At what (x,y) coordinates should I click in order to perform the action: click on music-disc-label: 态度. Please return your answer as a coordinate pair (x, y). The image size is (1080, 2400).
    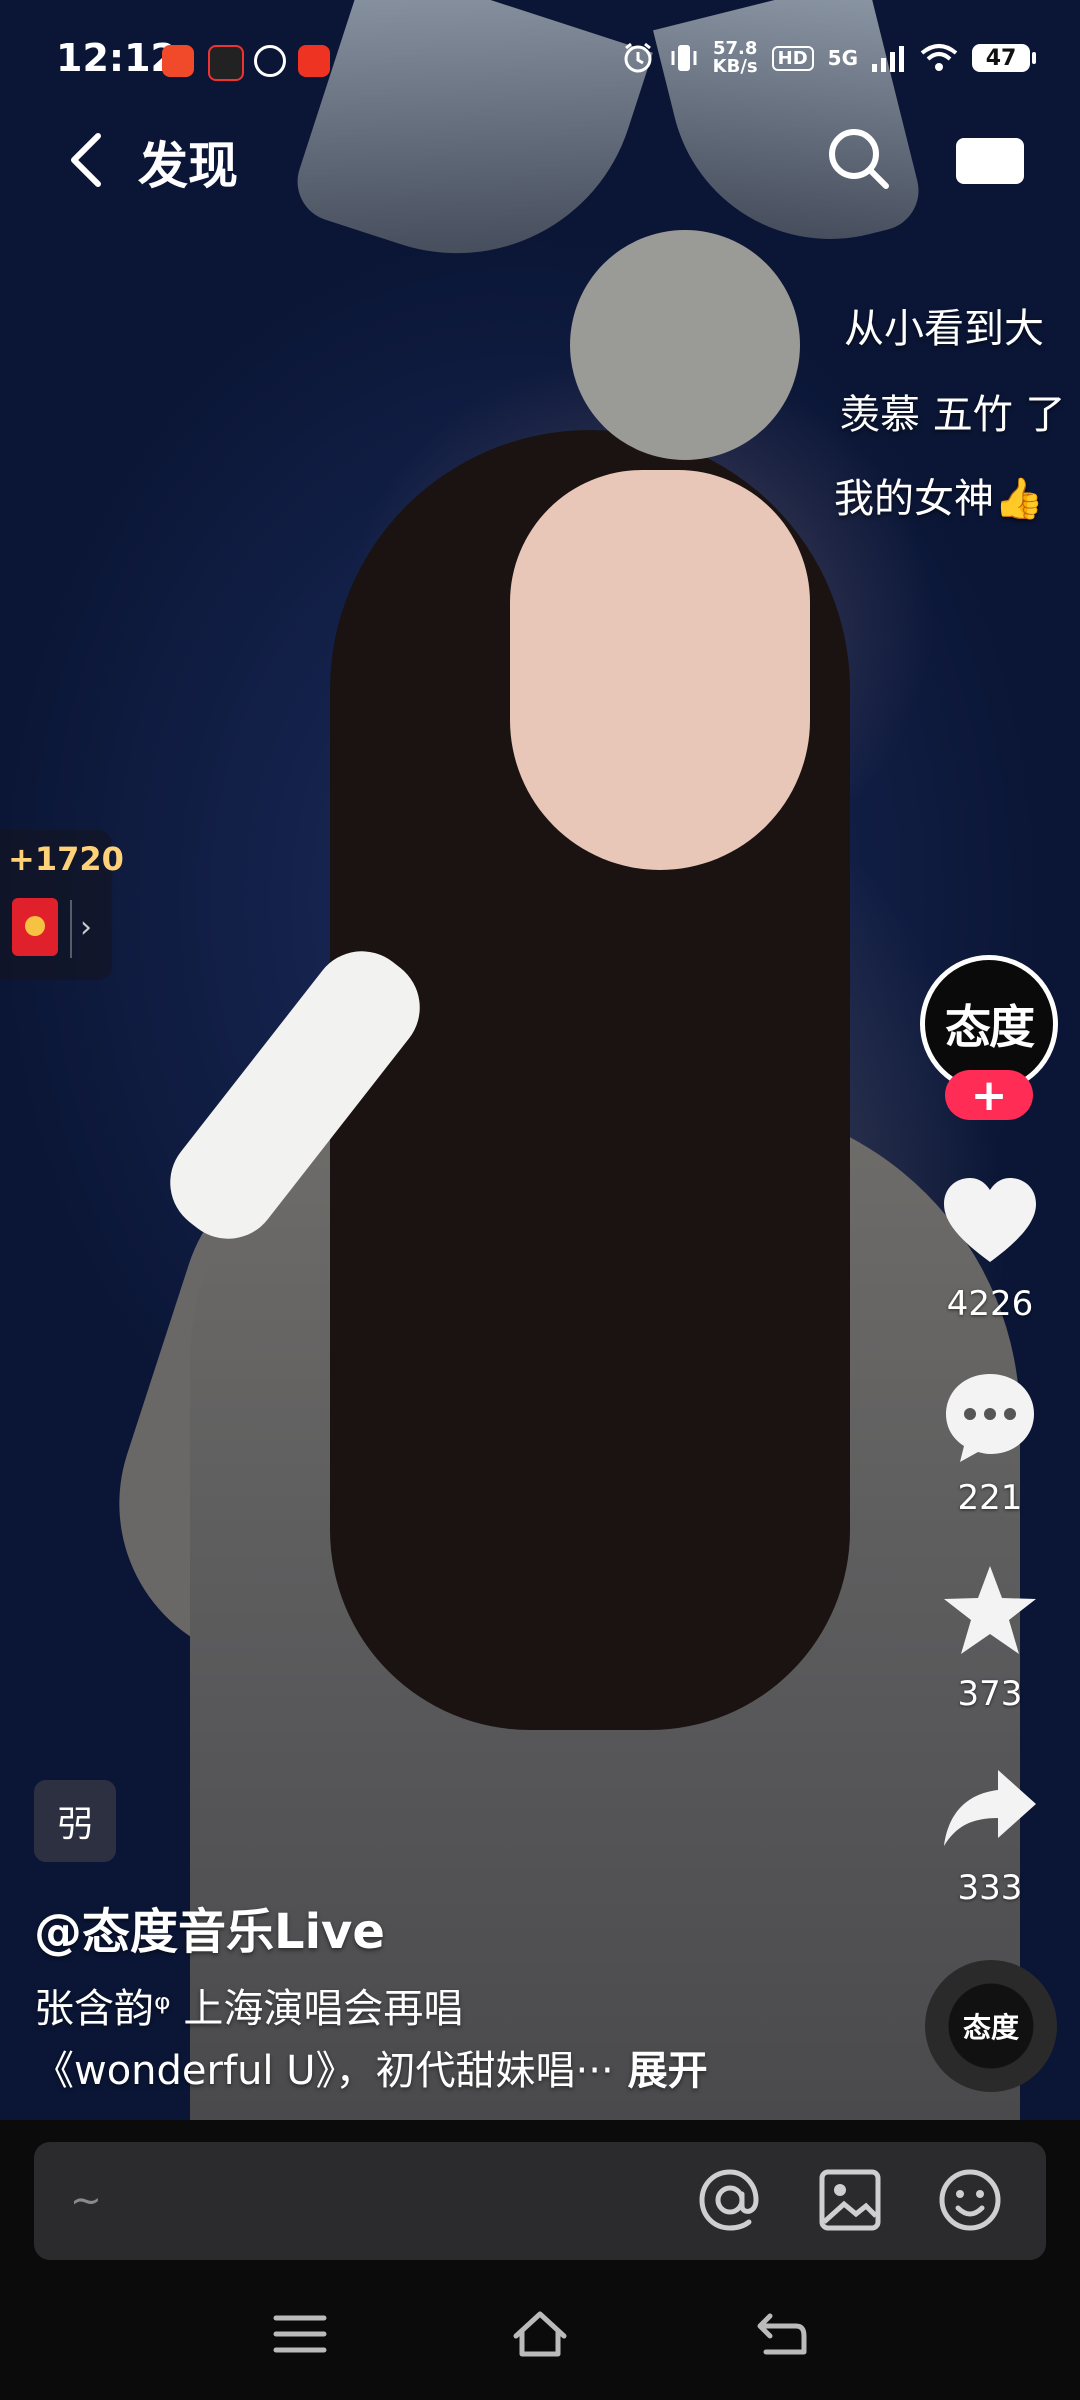
    Looking at the image, I should click on (990, 2027).